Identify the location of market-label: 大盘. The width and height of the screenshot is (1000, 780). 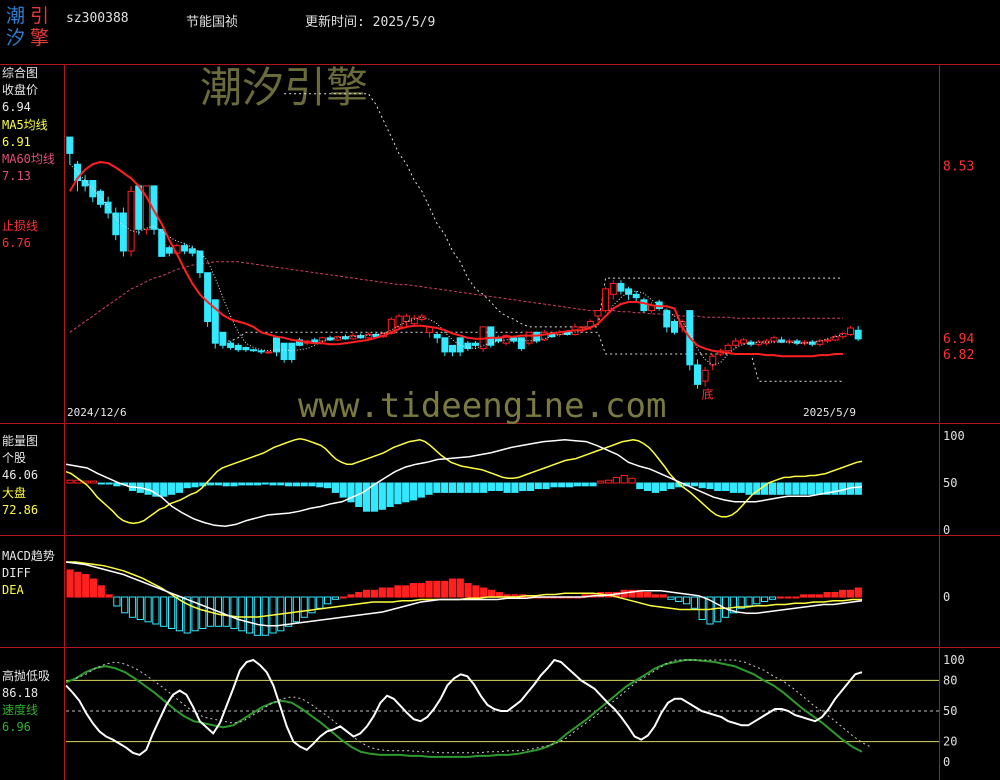
(14, 493).